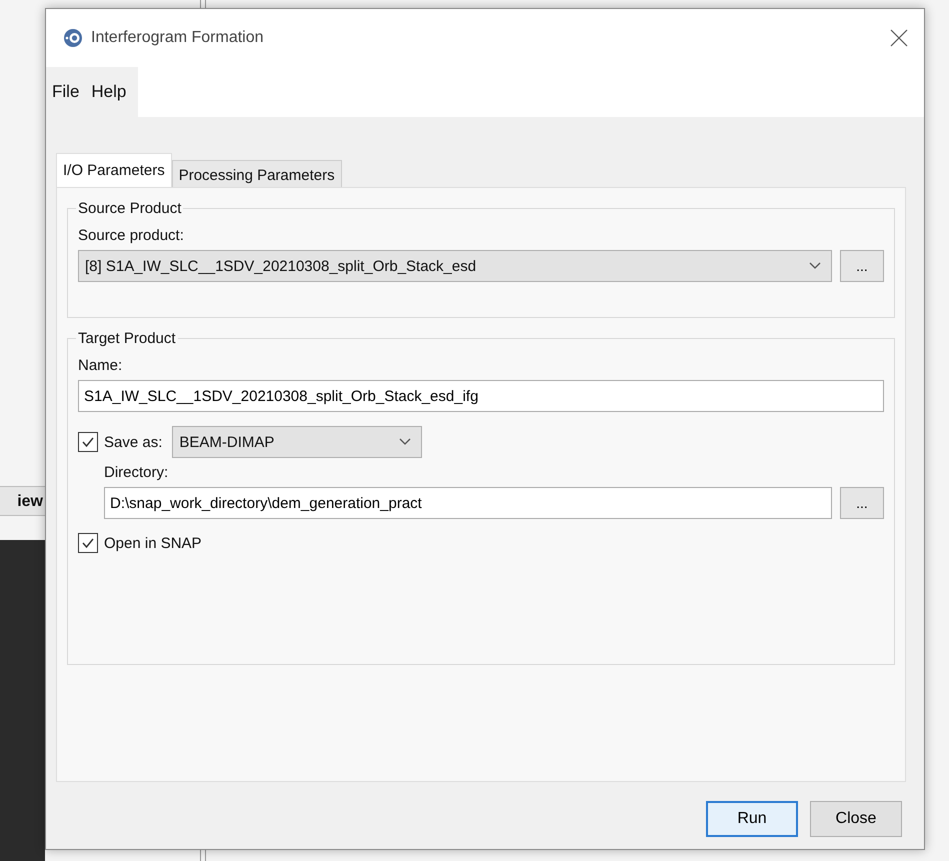 The height and width of the screenshot is (861, 949). Describe the element at coordinates (101, 365) in the screenshot. I see `field-label: Name:` at that location.